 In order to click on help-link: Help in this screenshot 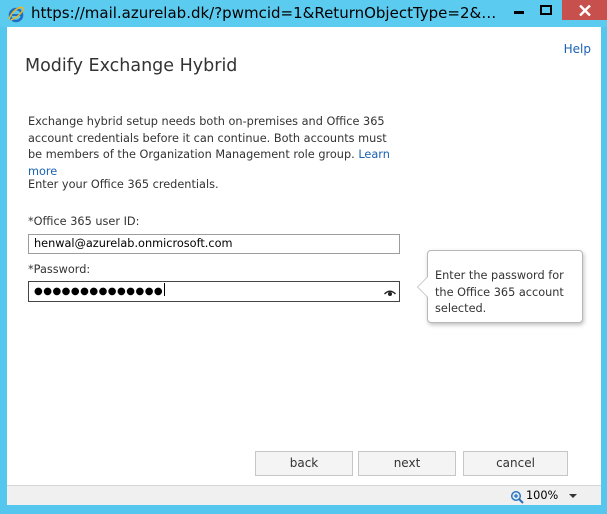, I will do `click(577, 49)`.